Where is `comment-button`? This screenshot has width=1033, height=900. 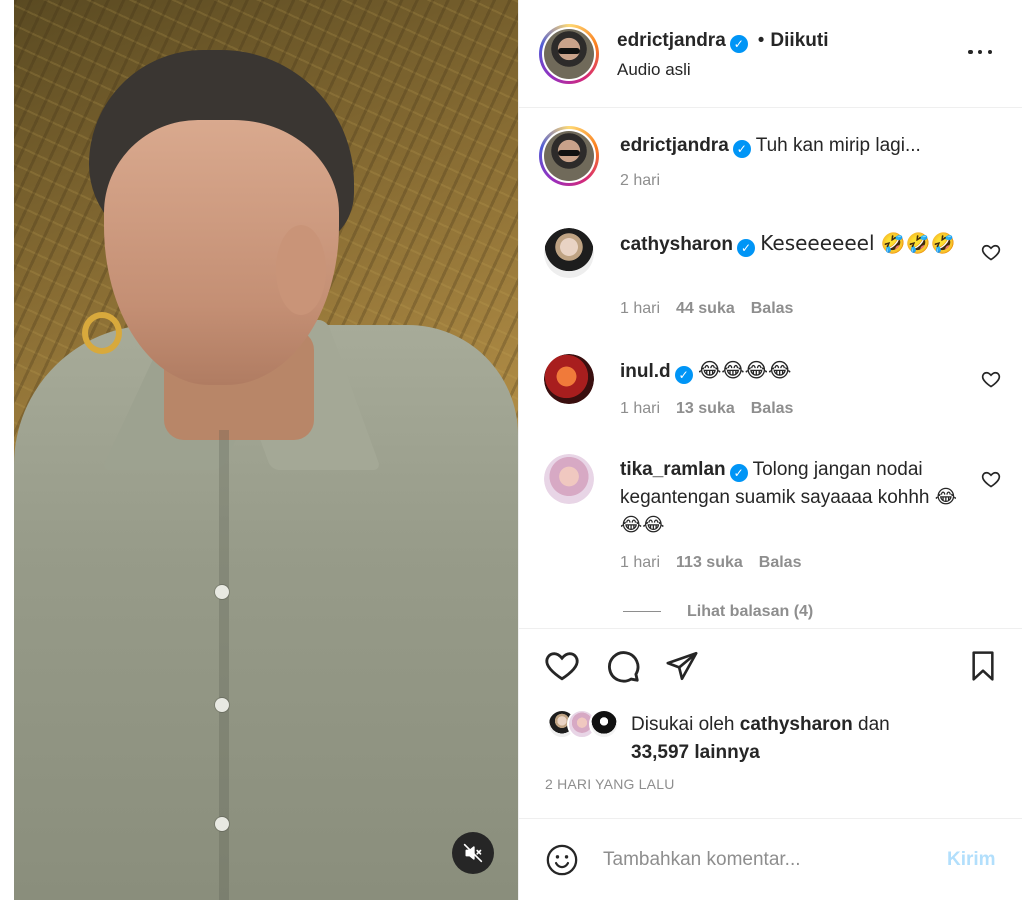 comment-button is located at coordinates (623, 666).